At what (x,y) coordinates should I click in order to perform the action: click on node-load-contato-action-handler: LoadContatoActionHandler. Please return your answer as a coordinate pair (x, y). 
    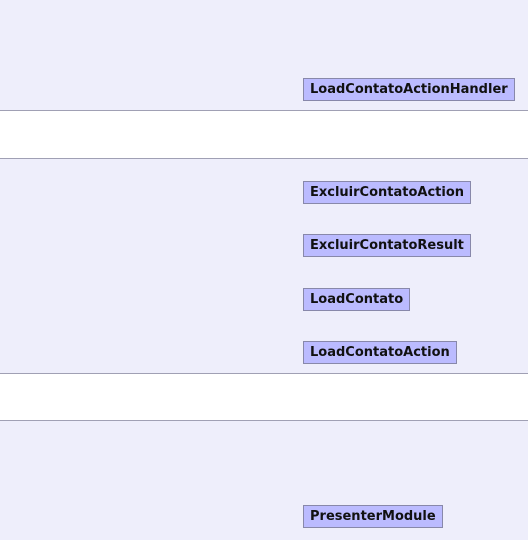
    Looking at the image, I should click on (409, 89).